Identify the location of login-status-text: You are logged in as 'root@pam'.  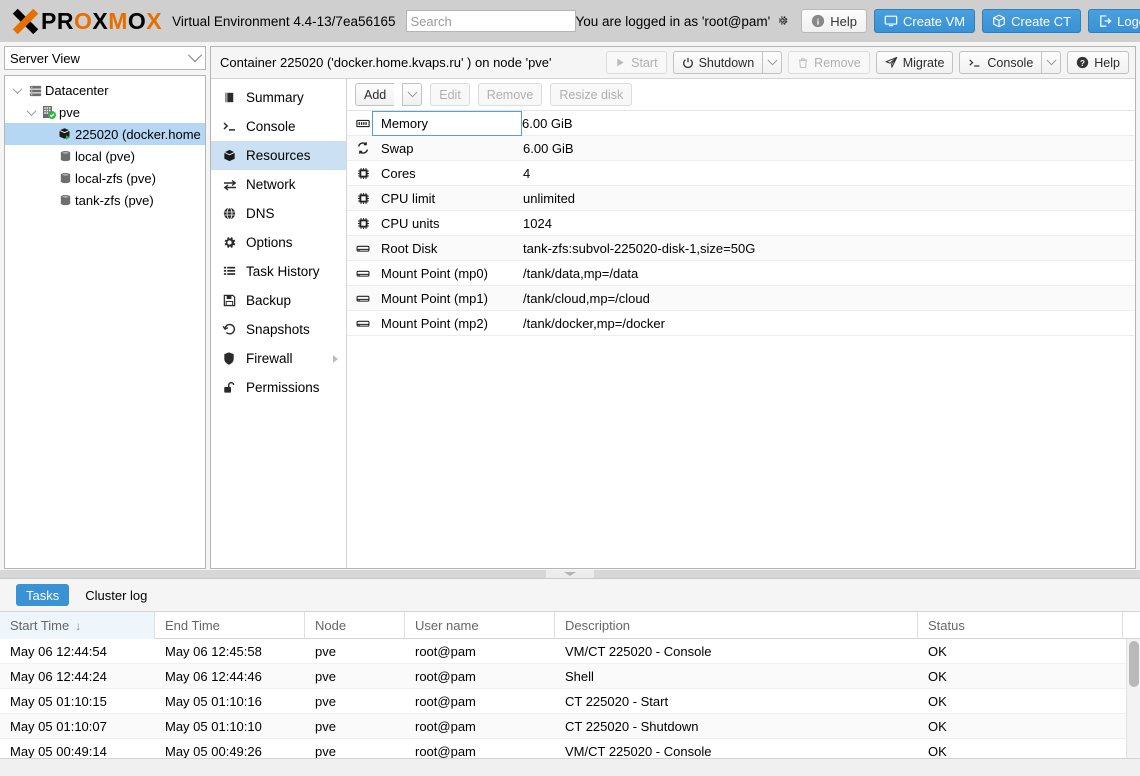
(673, 21).